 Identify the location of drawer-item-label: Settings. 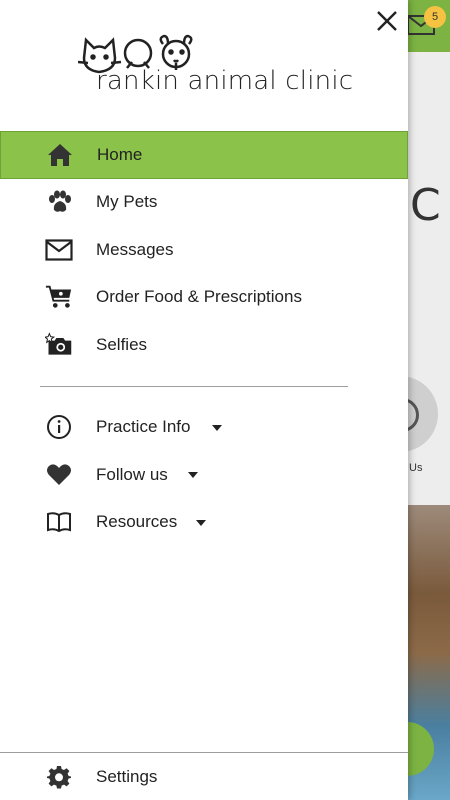
(127, 776).